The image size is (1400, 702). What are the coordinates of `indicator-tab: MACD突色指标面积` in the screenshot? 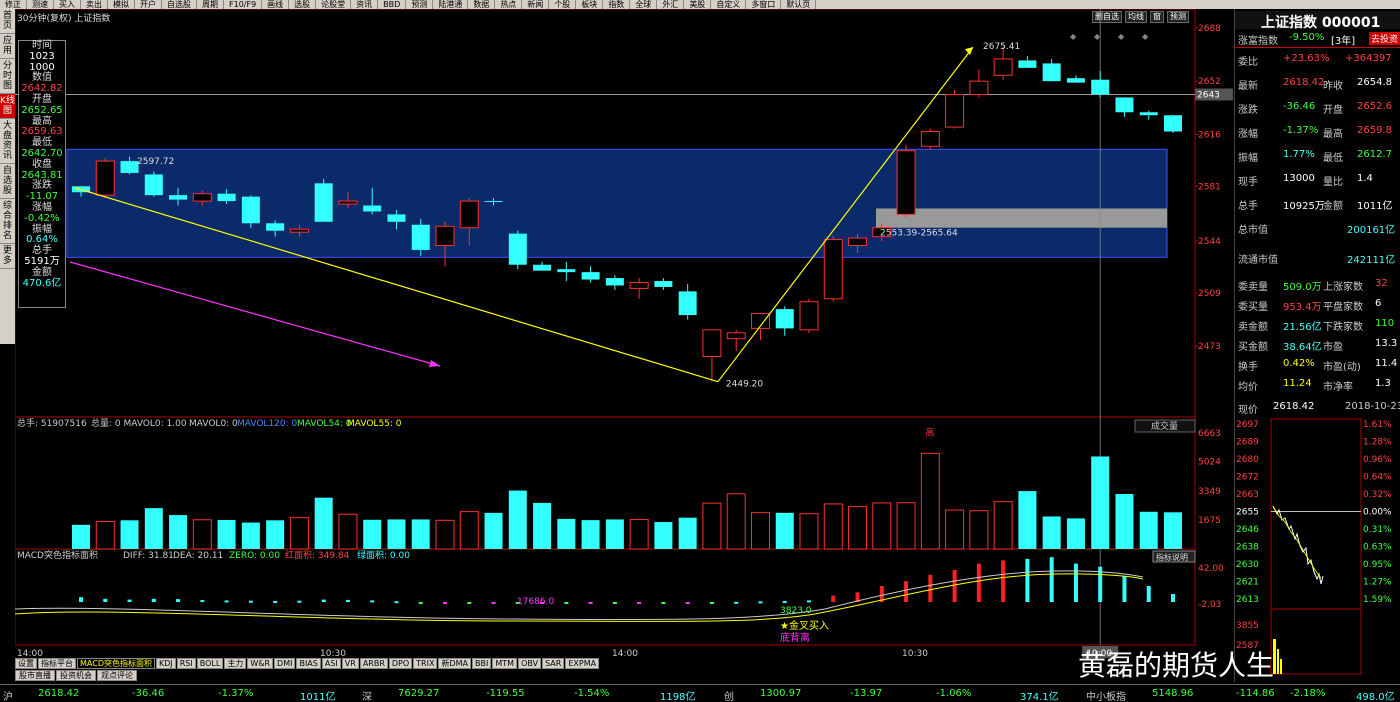 It's located at (116, 663).